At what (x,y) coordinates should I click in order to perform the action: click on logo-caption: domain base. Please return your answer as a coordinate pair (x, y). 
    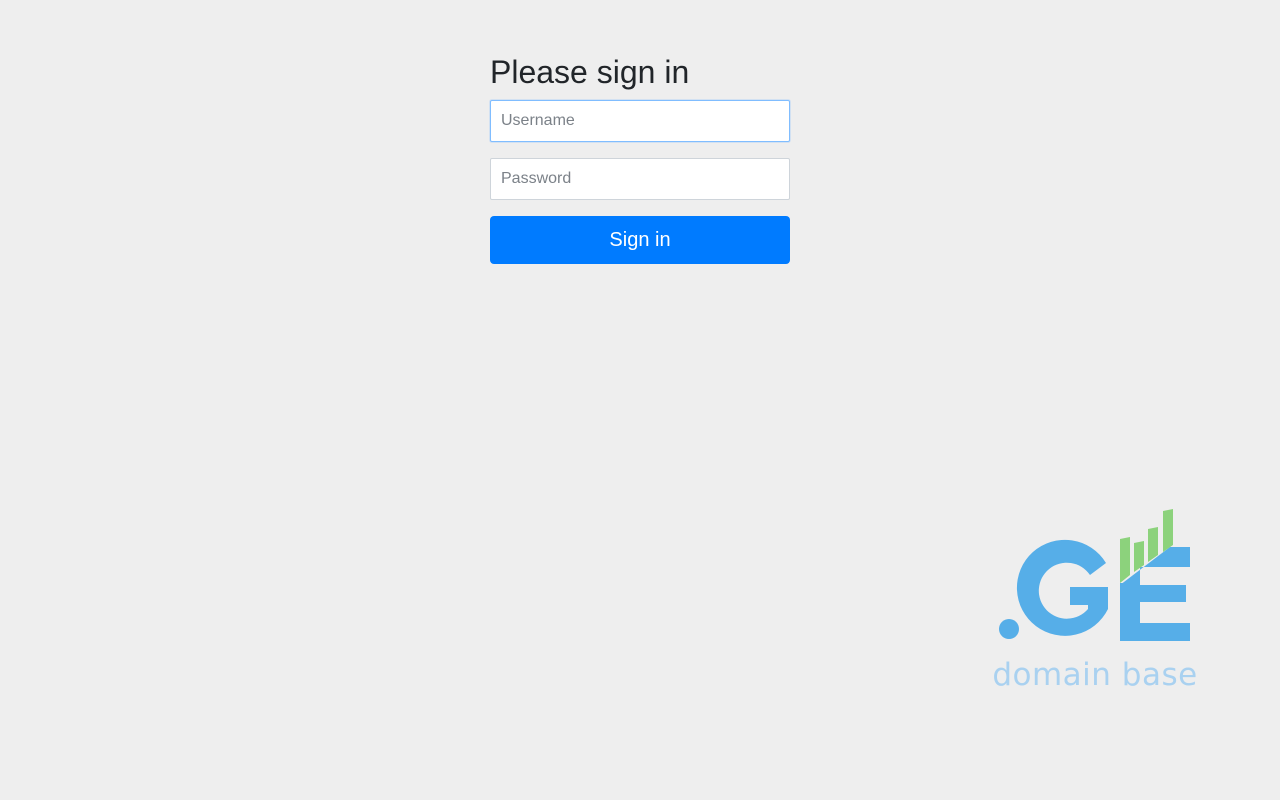
    Looking at the image, I should click on (1095, 675).